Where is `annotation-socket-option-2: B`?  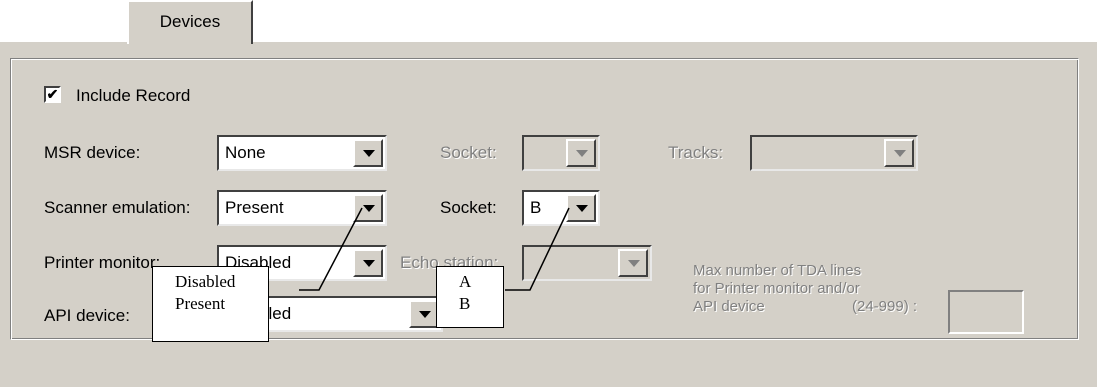
annotation-socket-option-2: B is located at coordinates (465, 303).